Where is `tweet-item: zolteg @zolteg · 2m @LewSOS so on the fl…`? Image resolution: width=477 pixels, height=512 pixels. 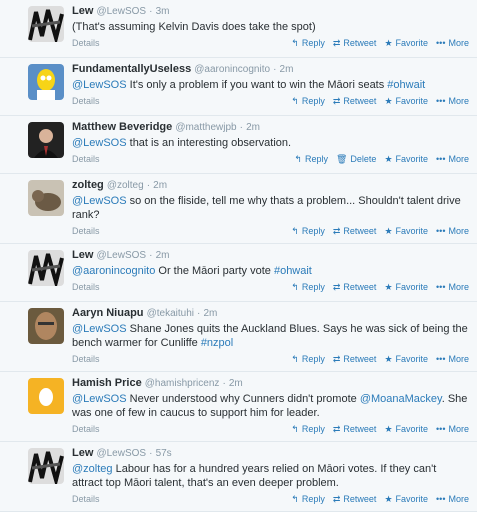
tweet-item: zolteg @zolteg · 2m @LewSOS so on the fl… is located at coordinates (238, 209).